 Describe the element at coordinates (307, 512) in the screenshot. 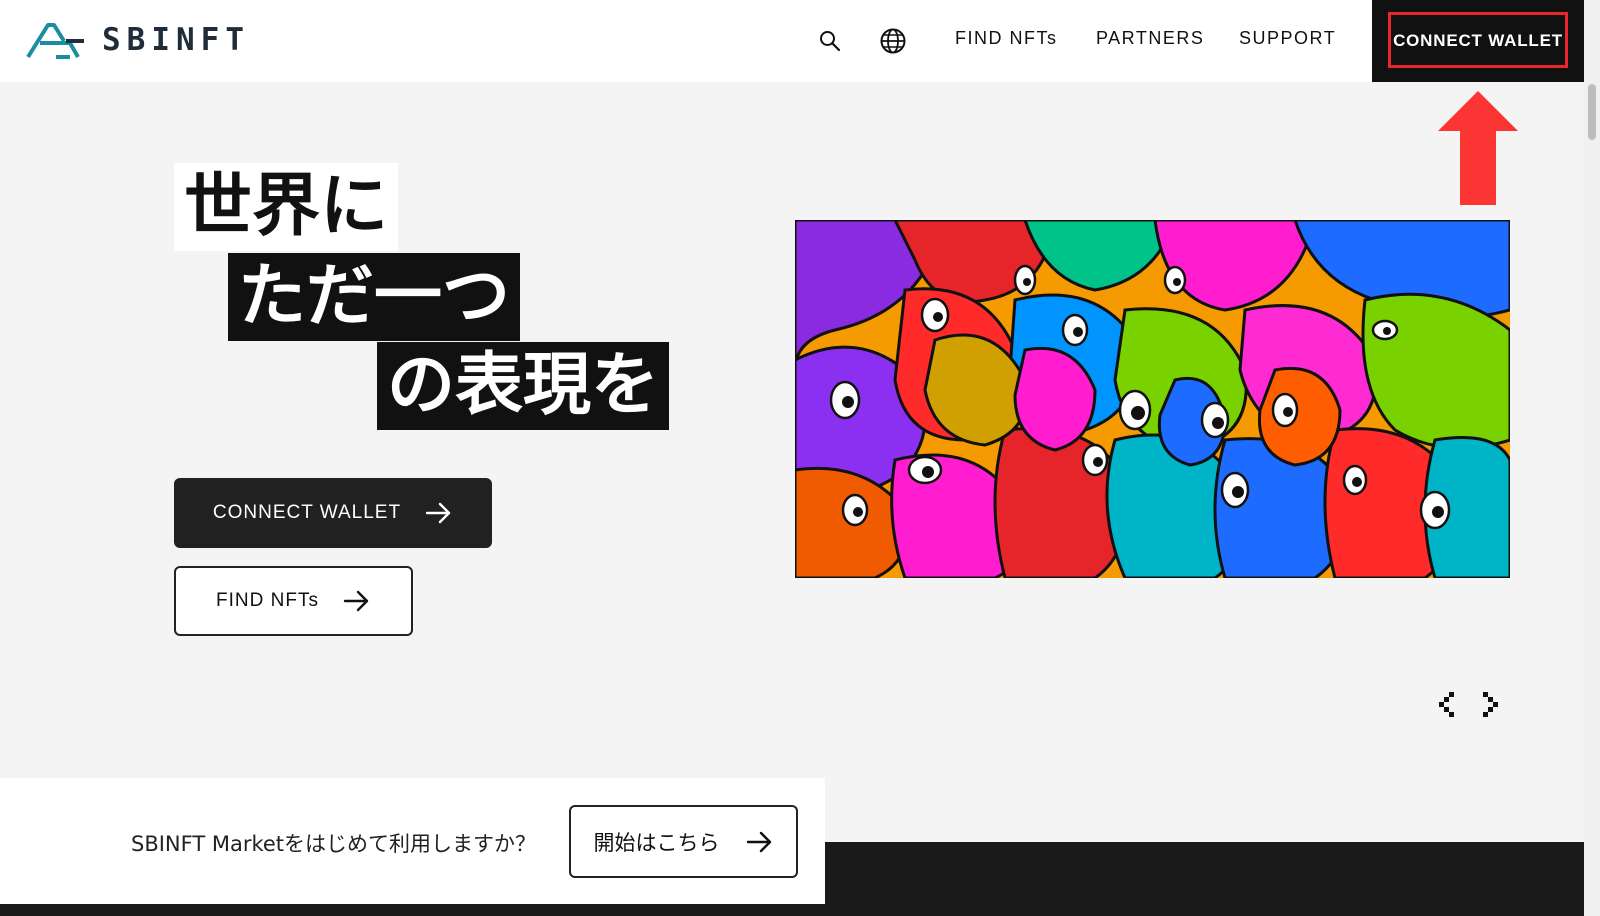

I see `hero-connect-wallet-label: CONNECT WALLET` at that location.